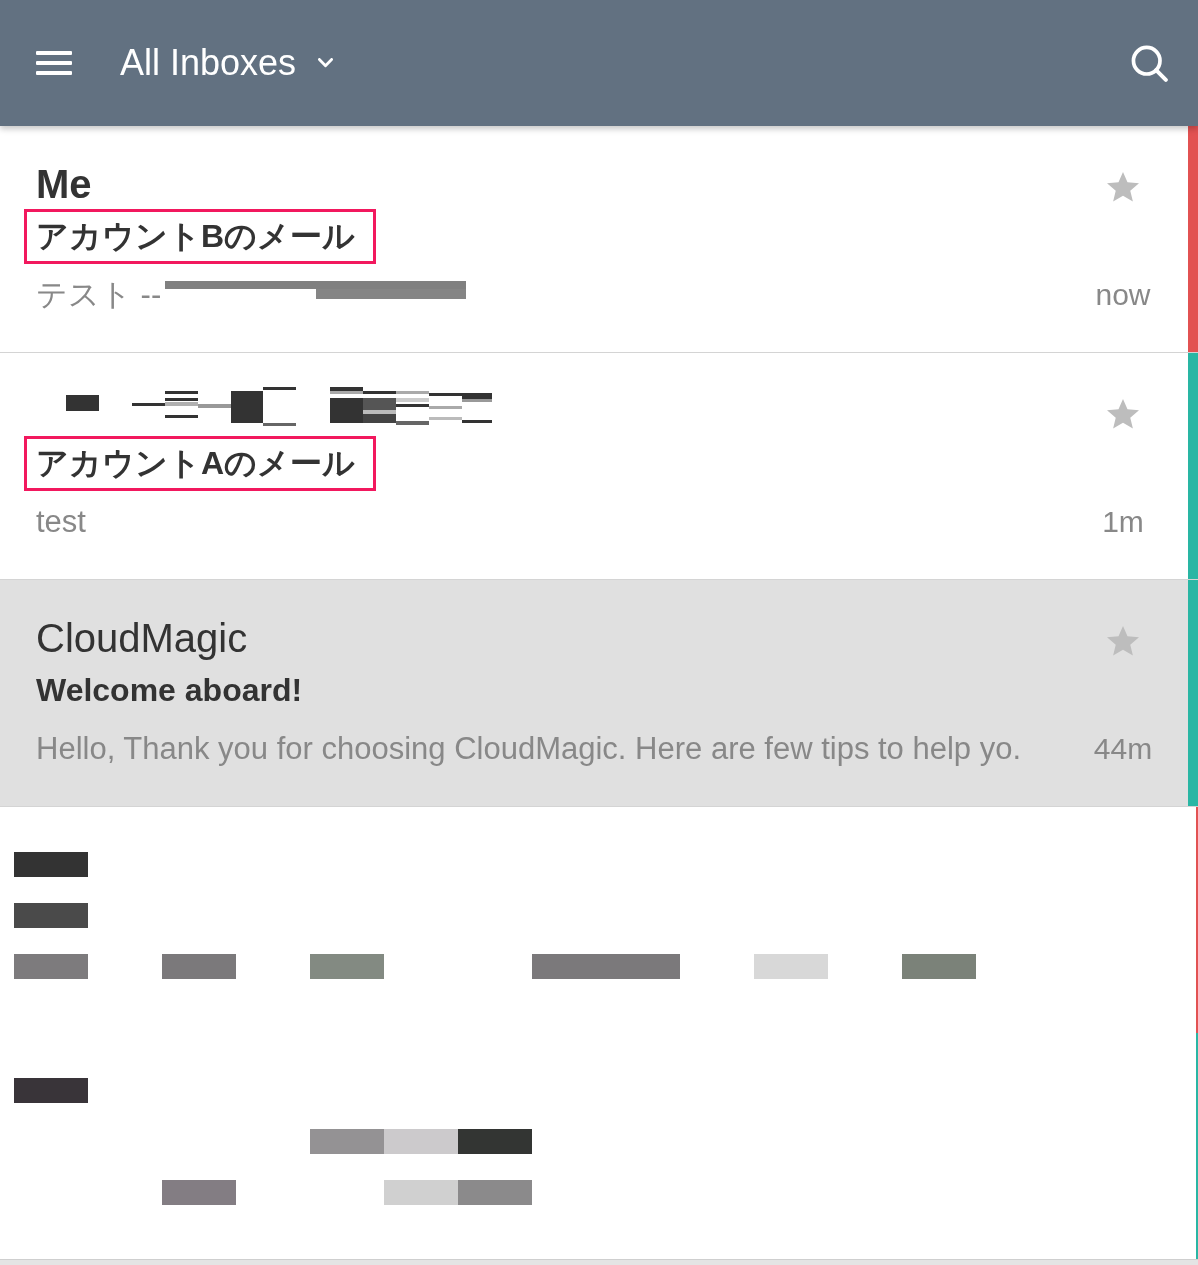 The width and height of the screenshot is (1198, 1265). I want to click on email-preview: Hello, Thank you for choosing CloudMagic. Here are few tips to help yo., so click(529, 749).